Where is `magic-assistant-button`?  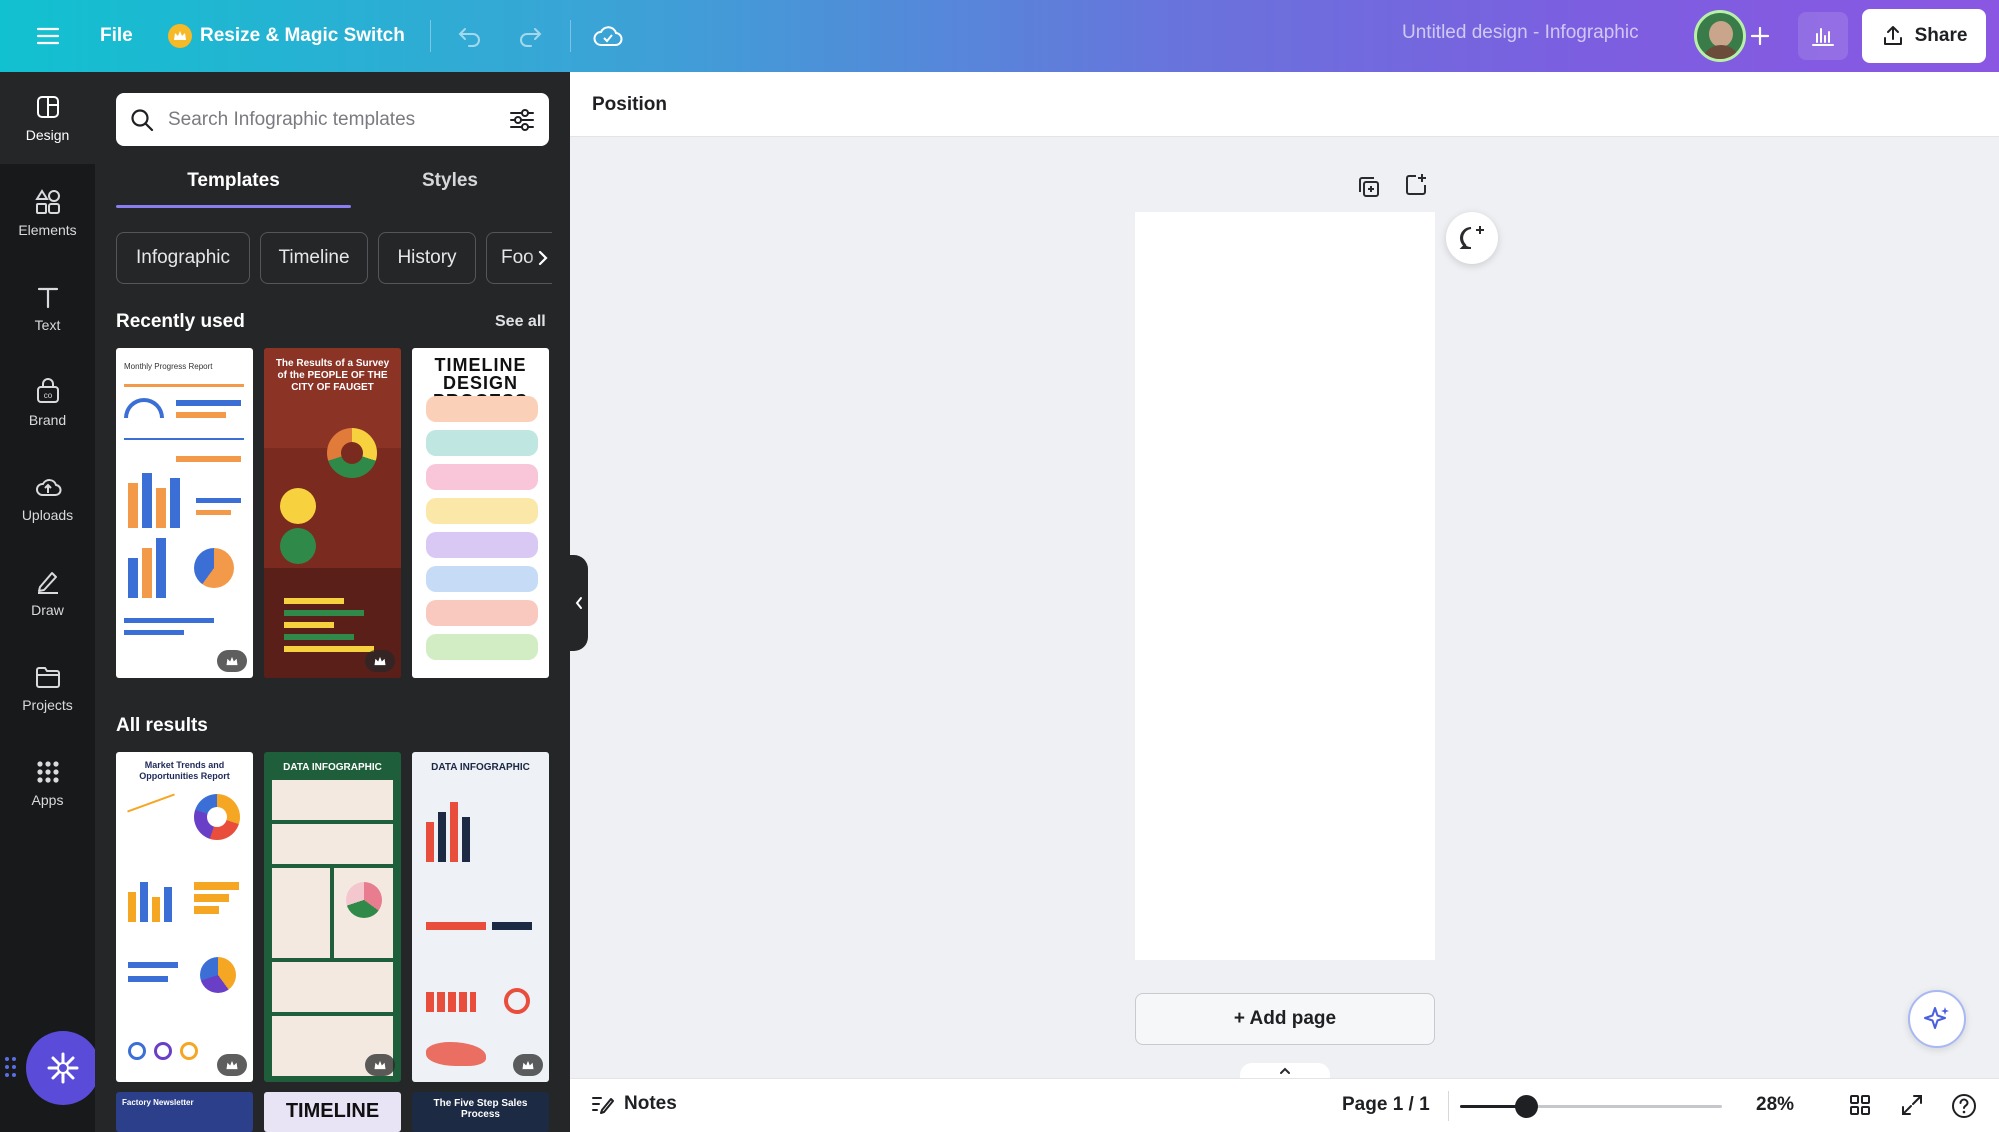
magic-assistant-button is located at coordinates (63, 1068).